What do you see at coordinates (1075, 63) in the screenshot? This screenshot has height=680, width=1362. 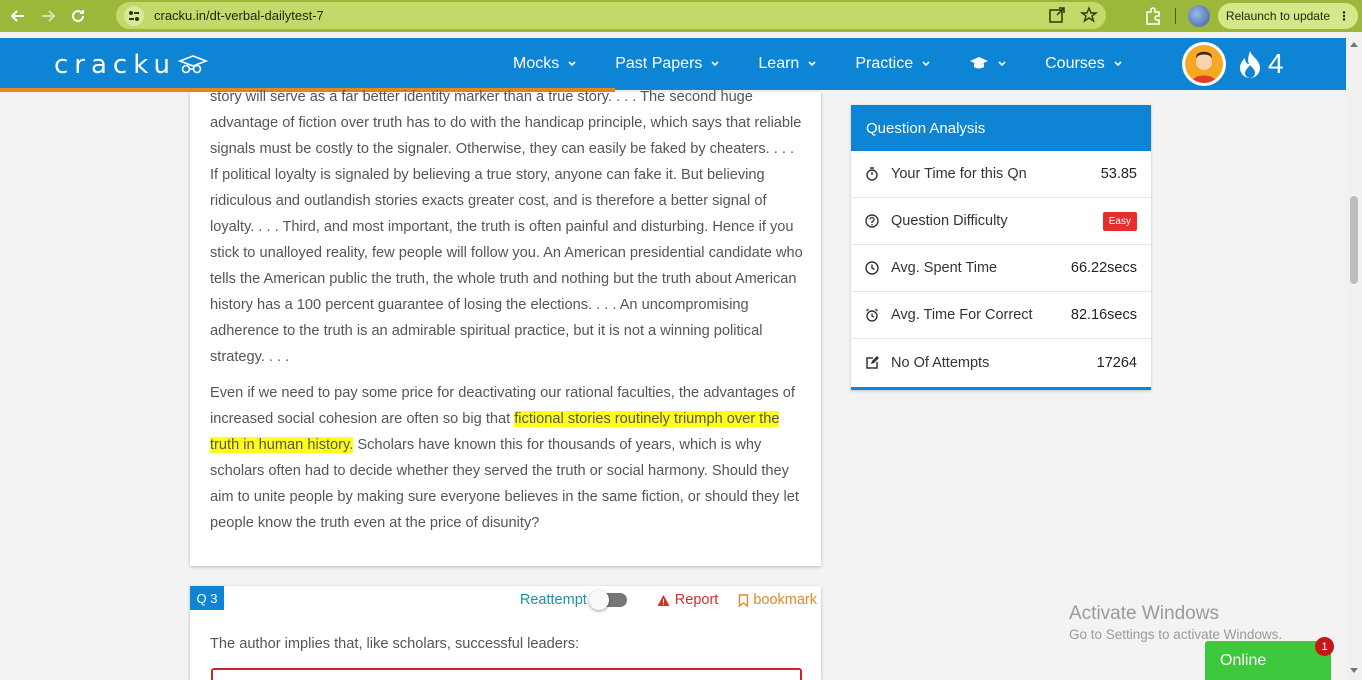 I see `menu-courses-label: Courses` at bounding box center [1075, 63].